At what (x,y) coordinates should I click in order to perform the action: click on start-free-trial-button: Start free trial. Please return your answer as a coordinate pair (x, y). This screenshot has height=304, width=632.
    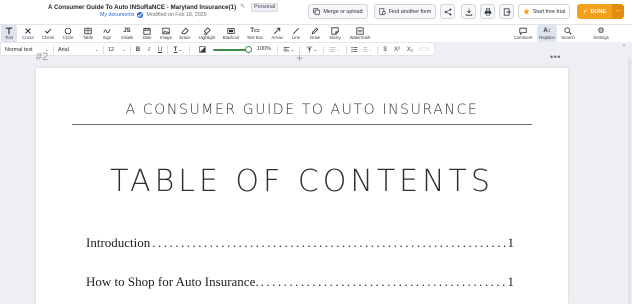
    Looking at the image, I should click on (544, 11).